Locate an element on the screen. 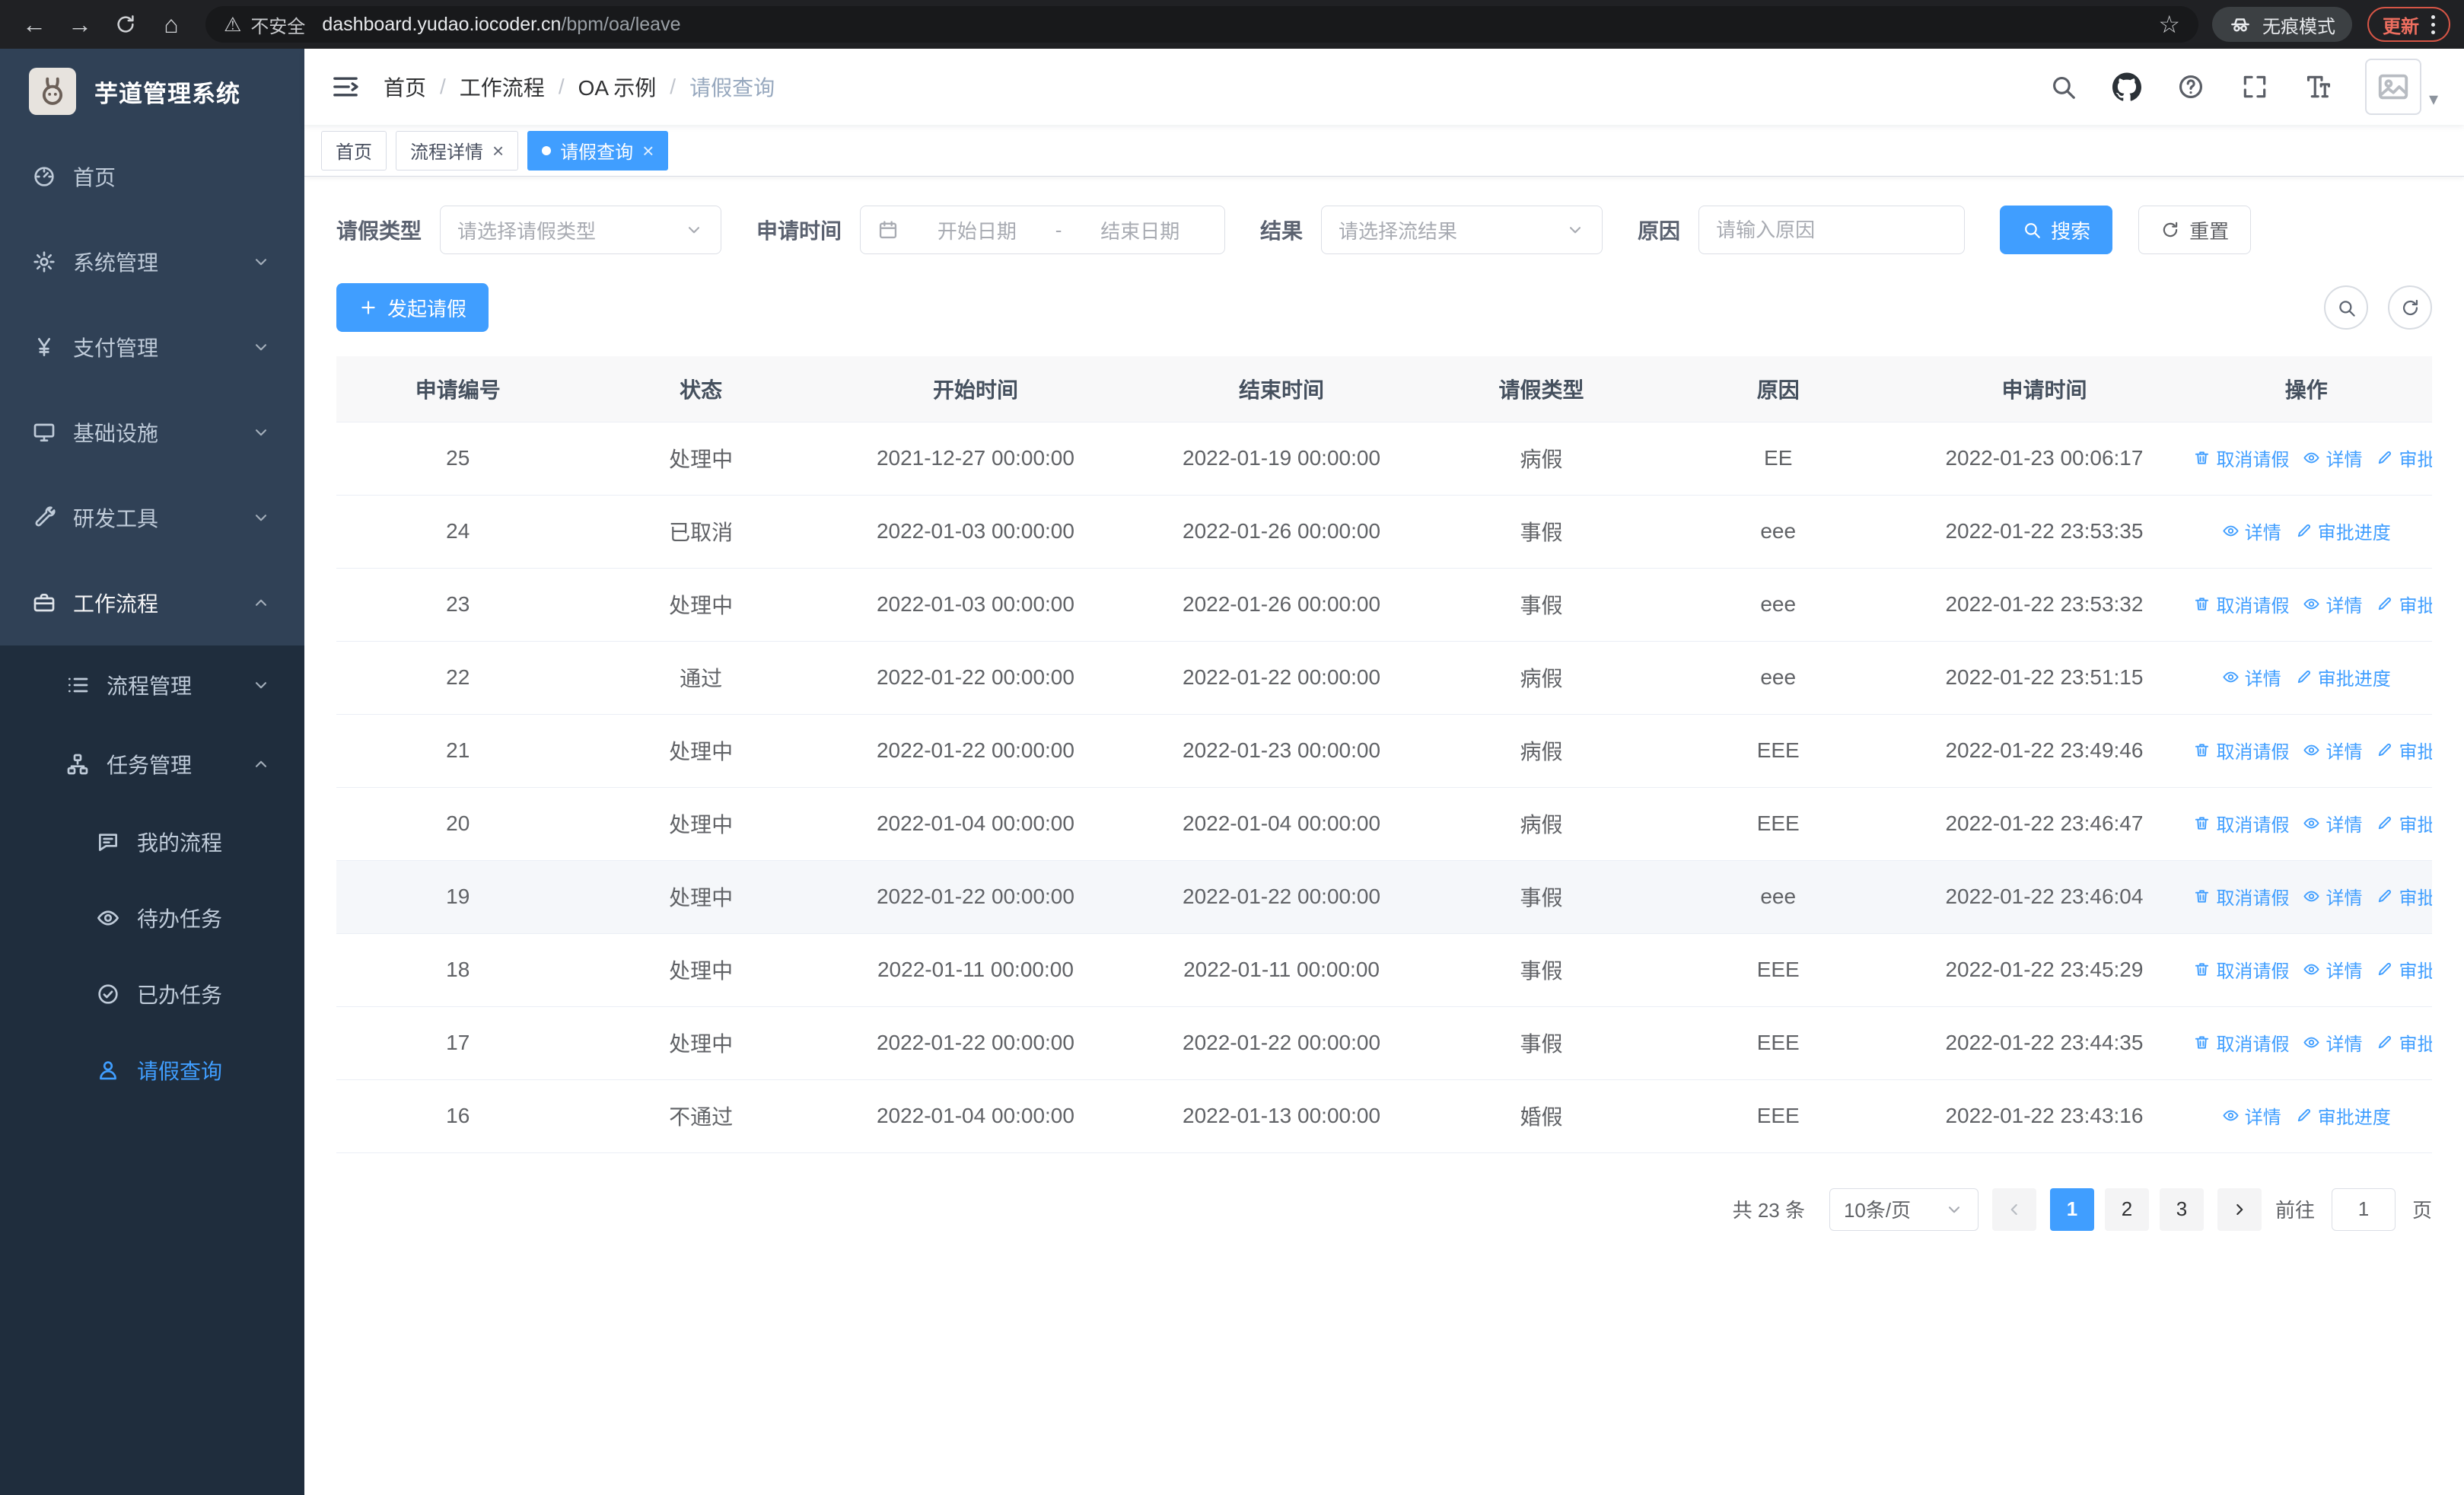 The width and height of the screenshot is (2464, 1495). cell-id: 18 is located at coordinates (458, 970).